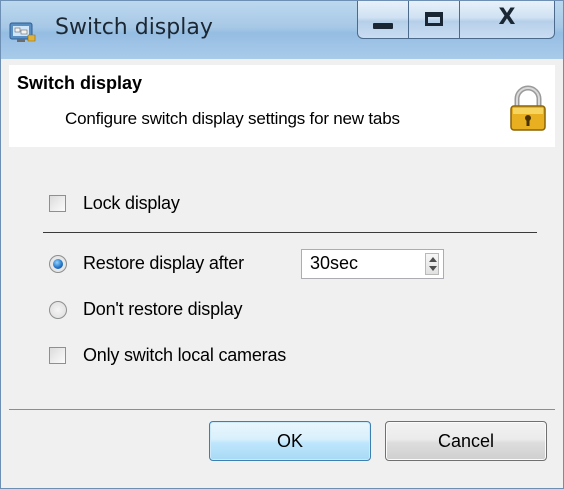  Describe the element at coordinates (131, 203) in the screenshot. I see `lock-display-label: Lock display` at that location.